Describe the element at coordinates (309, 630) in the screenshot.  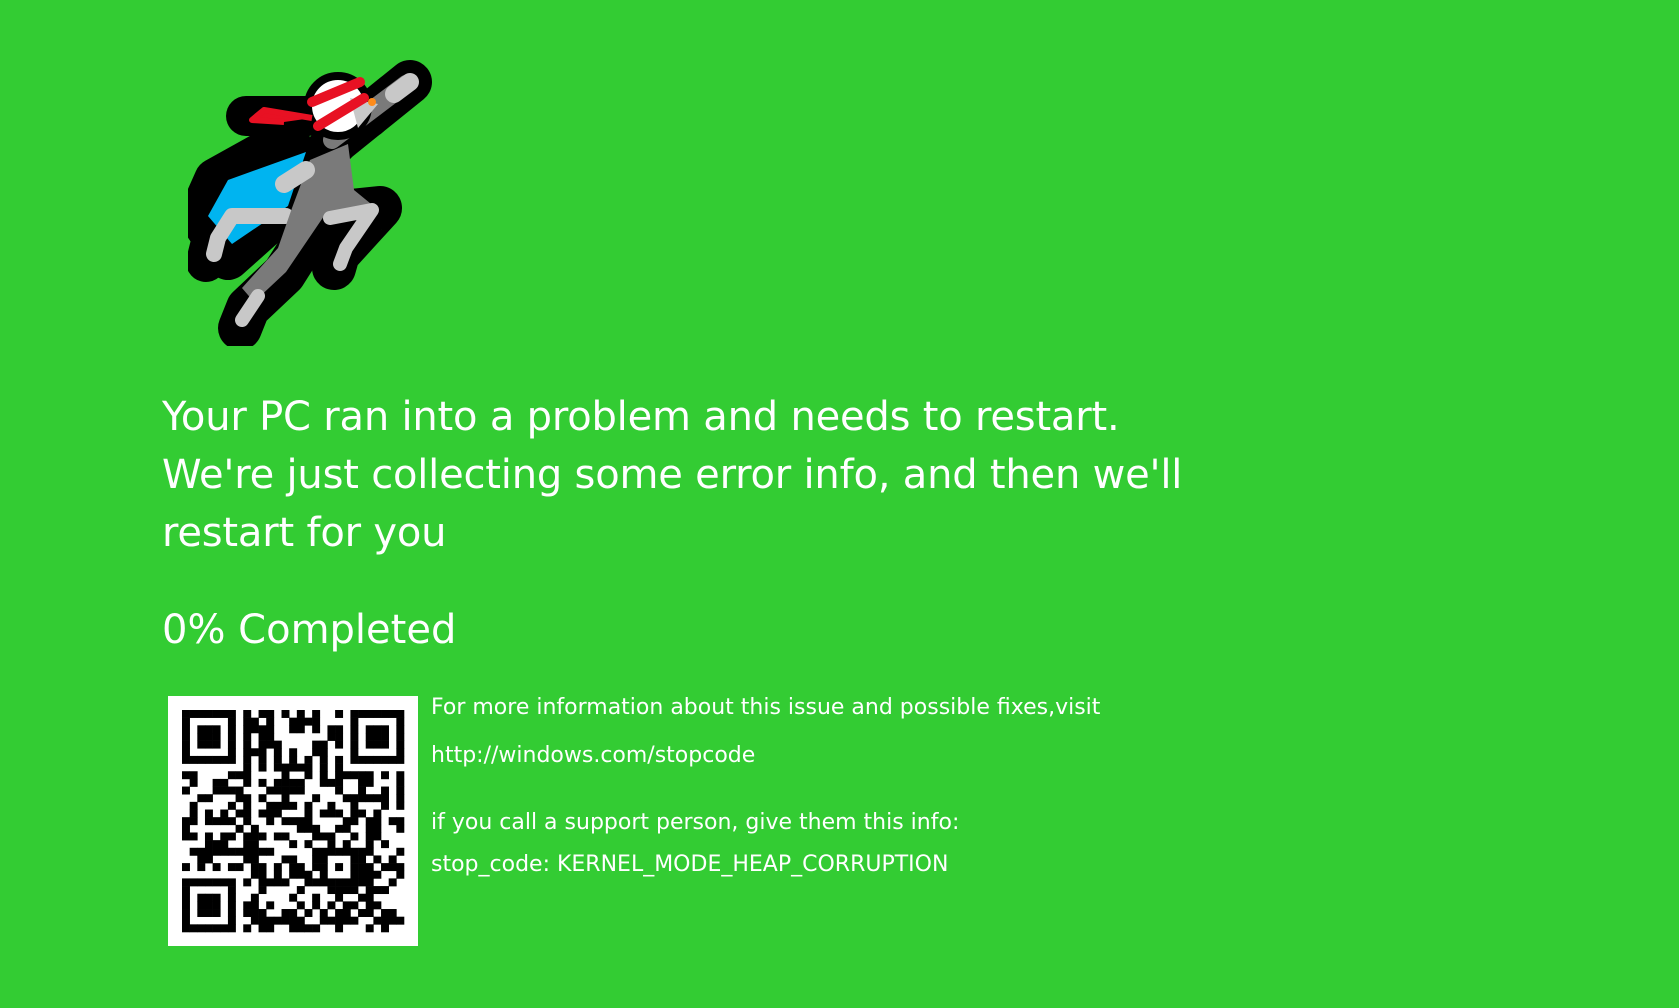
I see `progress-text: 0% Completed` at that location.